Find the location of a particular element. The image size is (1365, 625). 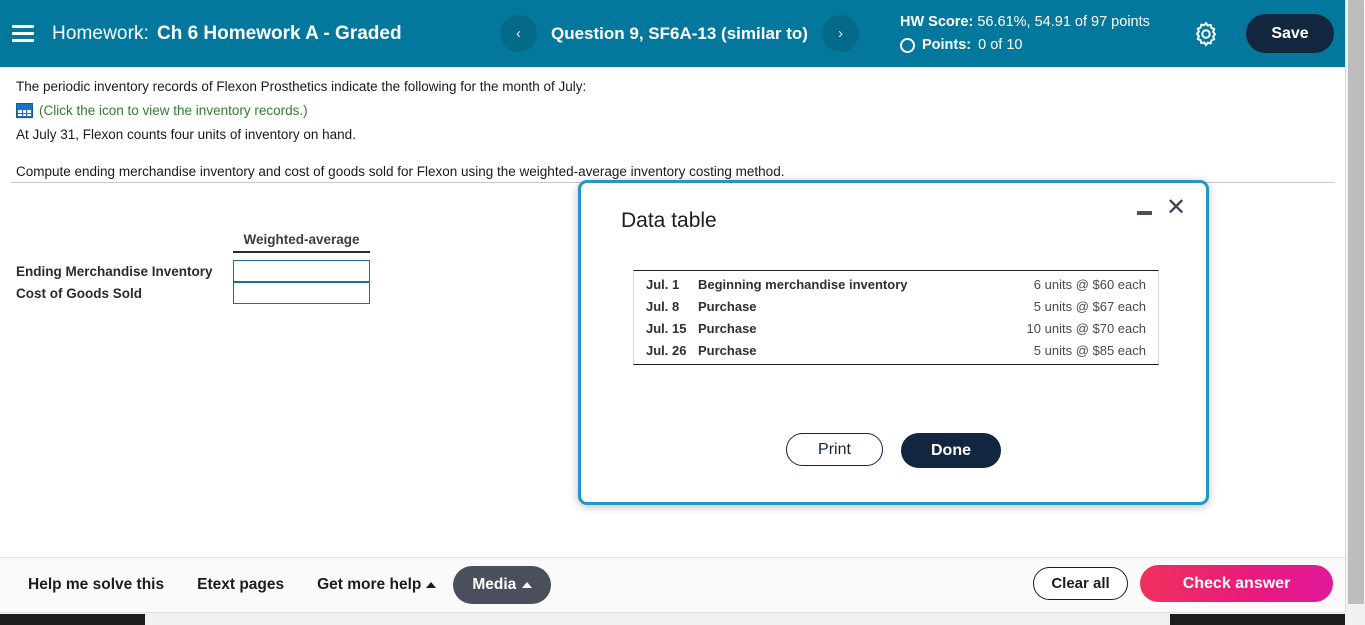

ending-merchandise-inventory-input is located at coordinates (301, 271).